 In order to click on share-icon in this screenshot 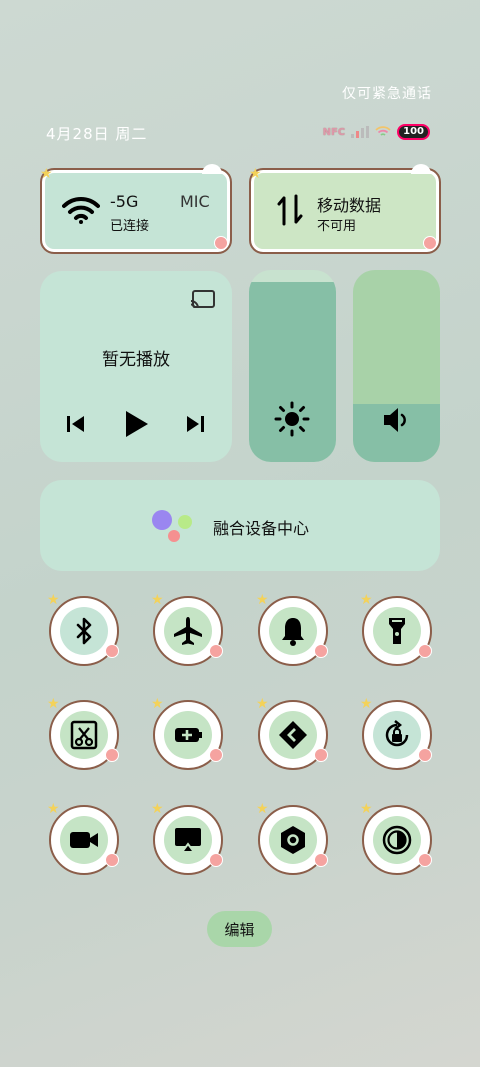, I will do `click(293, 735)`.